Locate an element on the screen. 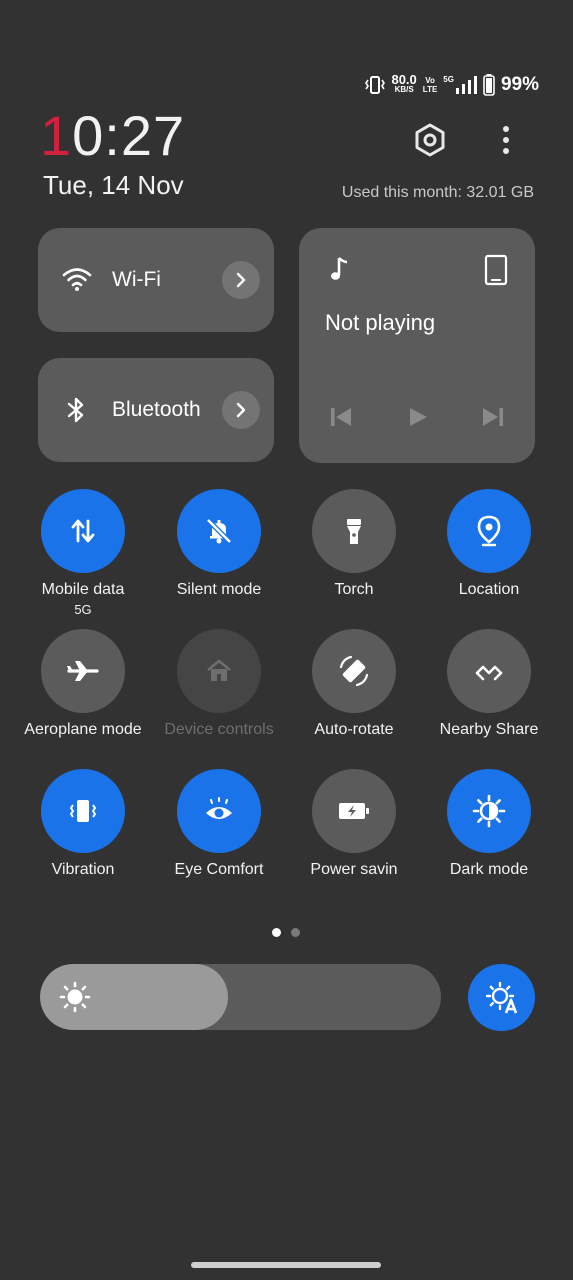 This screenshot has height=1280, width=573. battery-saver-icon is located at coordinates (354, 811).